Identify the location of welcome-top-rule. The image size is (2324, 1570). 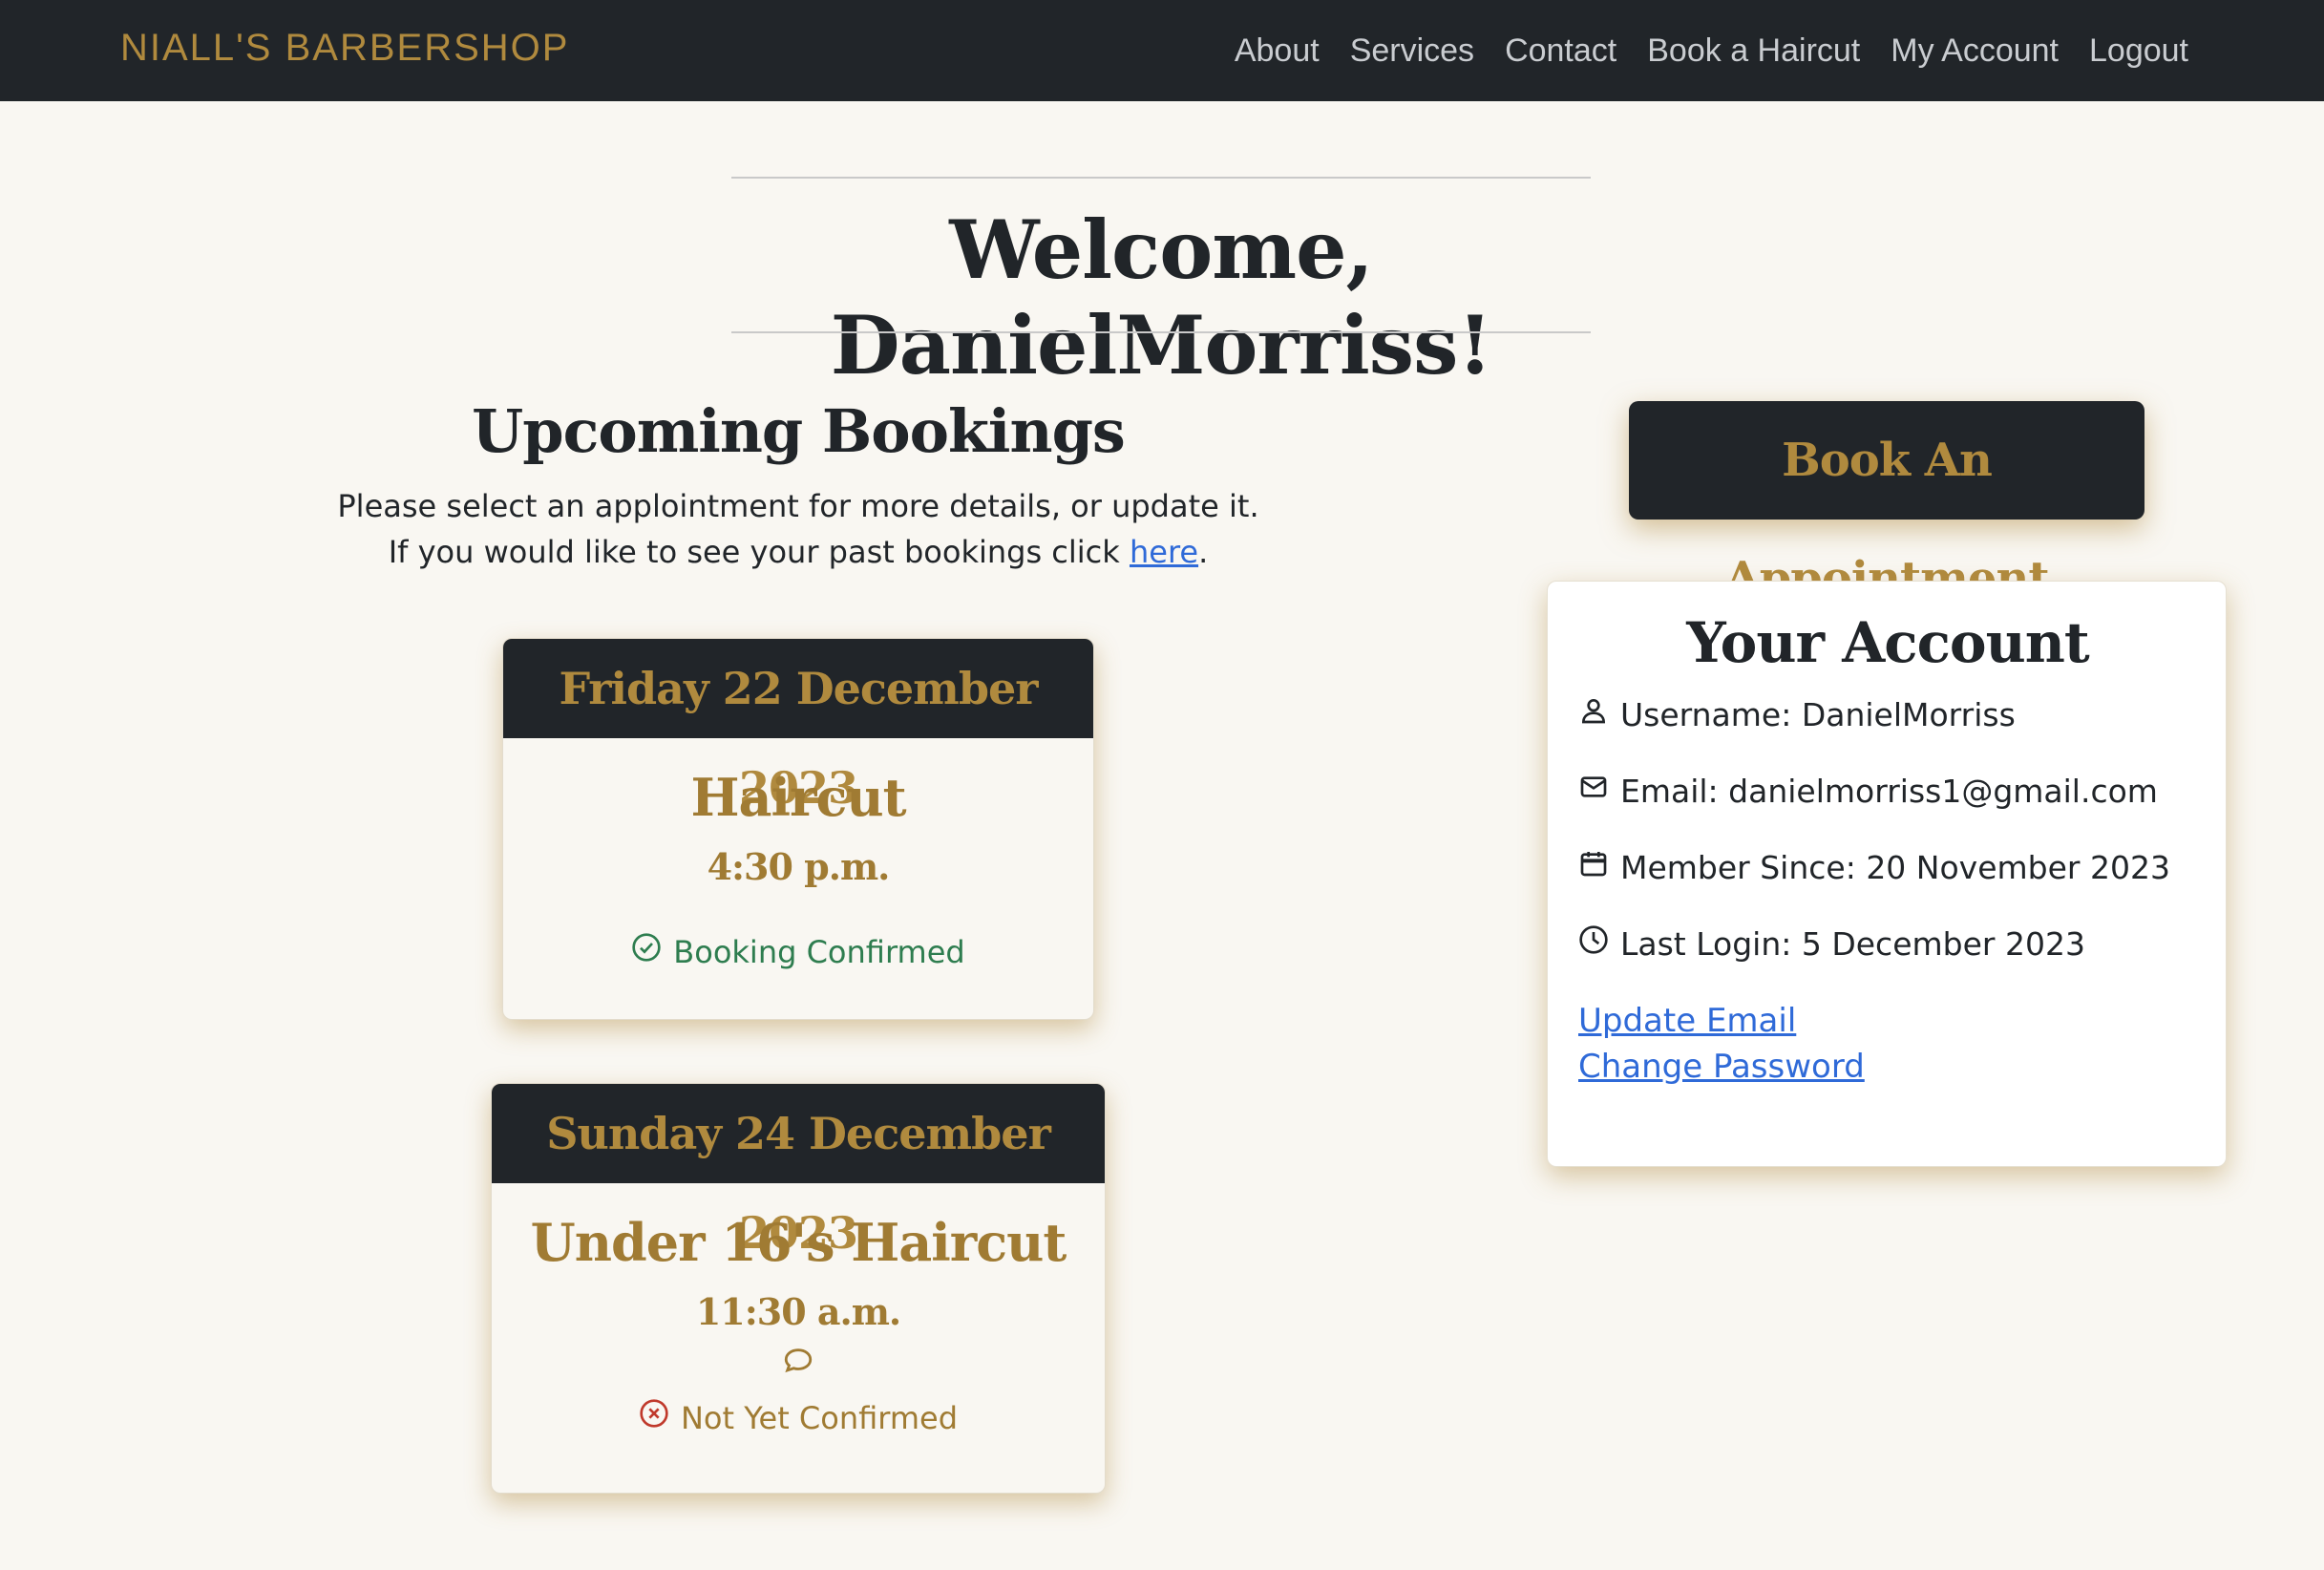
(1161, 178).